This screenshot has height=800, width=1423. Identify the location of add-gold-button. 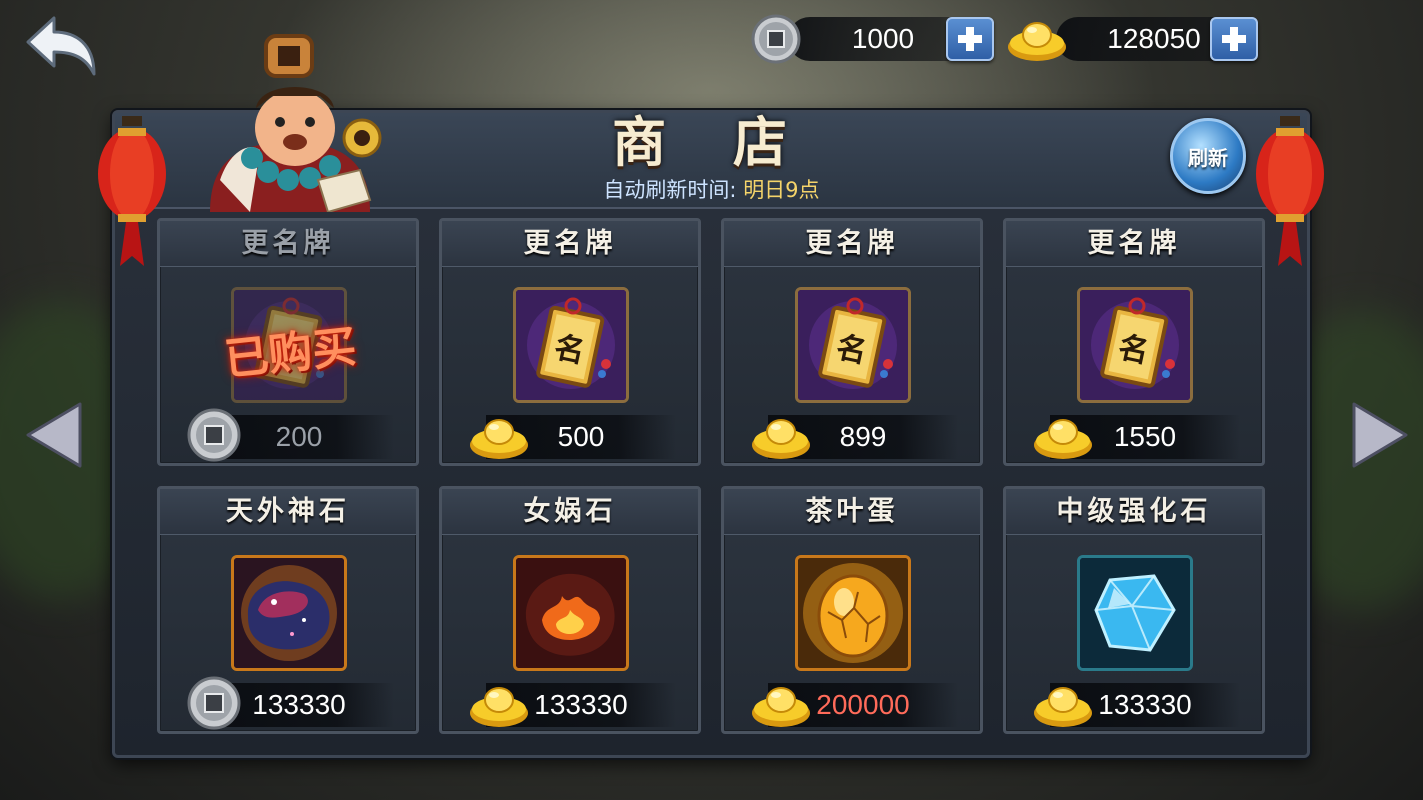
(1234, 39).